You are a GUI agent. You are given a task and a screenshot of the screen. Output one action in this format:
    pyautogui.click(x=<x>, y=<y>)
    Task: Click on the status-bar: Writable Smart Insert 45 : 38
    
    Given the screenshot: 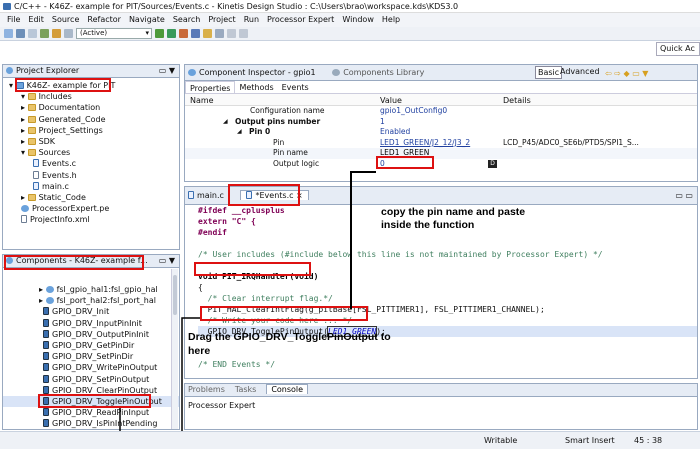 What is the action you would take?
    pyautogui.click(x=350, y=440)
    